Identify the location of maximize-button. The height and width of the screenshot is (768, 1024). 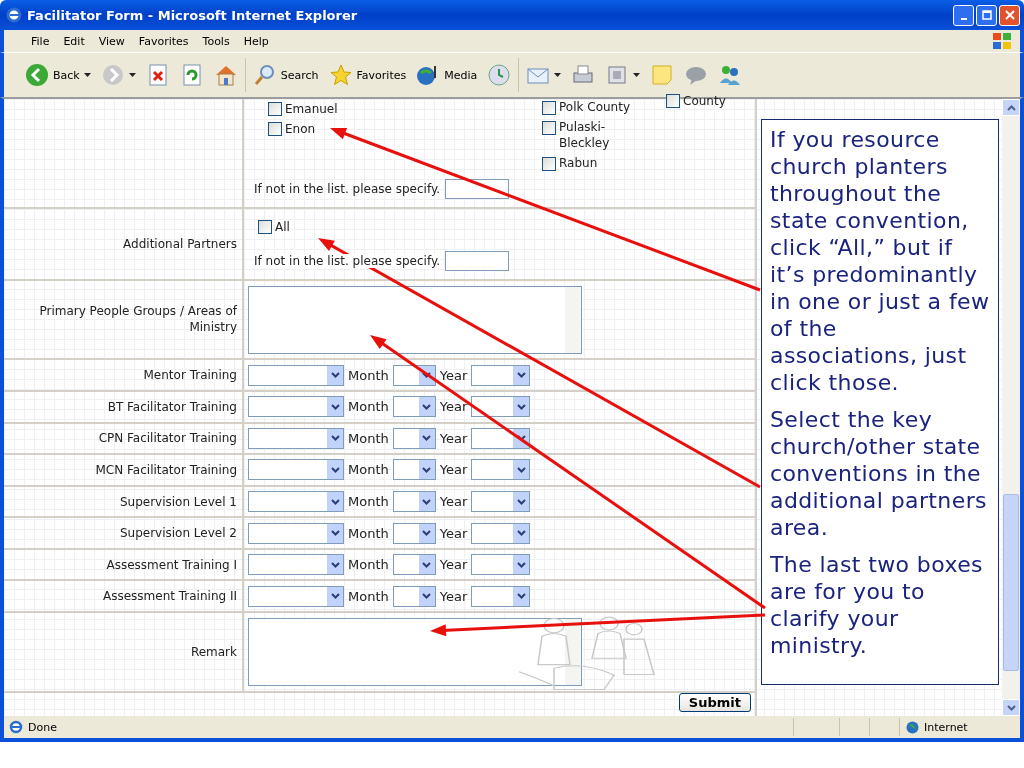
(986, 15).